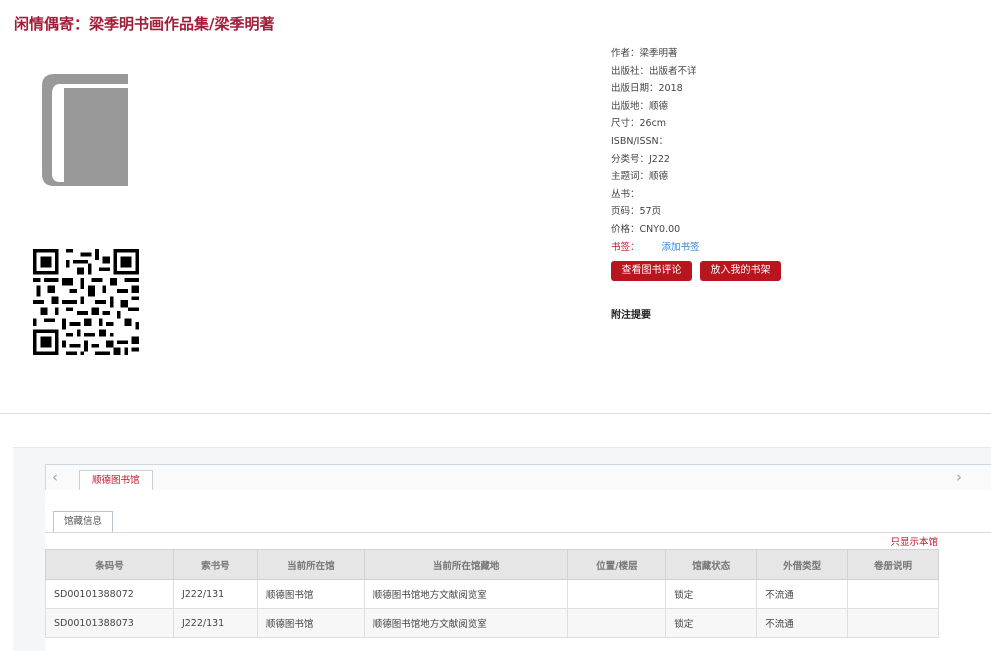  I want to click on notes-heading: 附注提要, so click(631, 315).